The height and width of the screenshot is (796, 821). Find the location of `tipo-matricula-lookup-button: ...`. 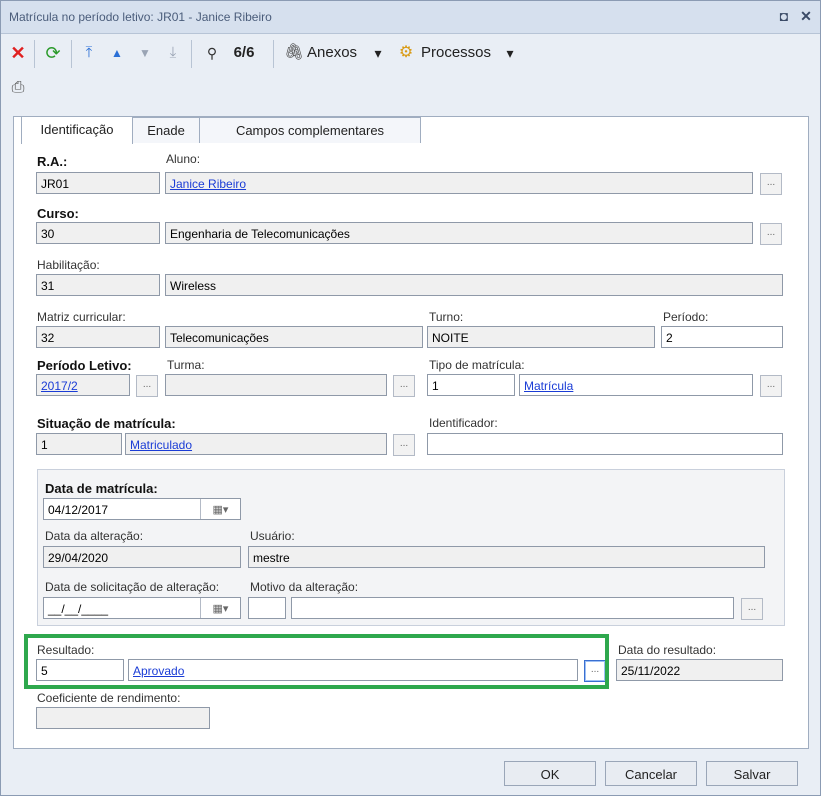

tipo-matricula-lookup-button: ... is located at coordinates (771, 386).